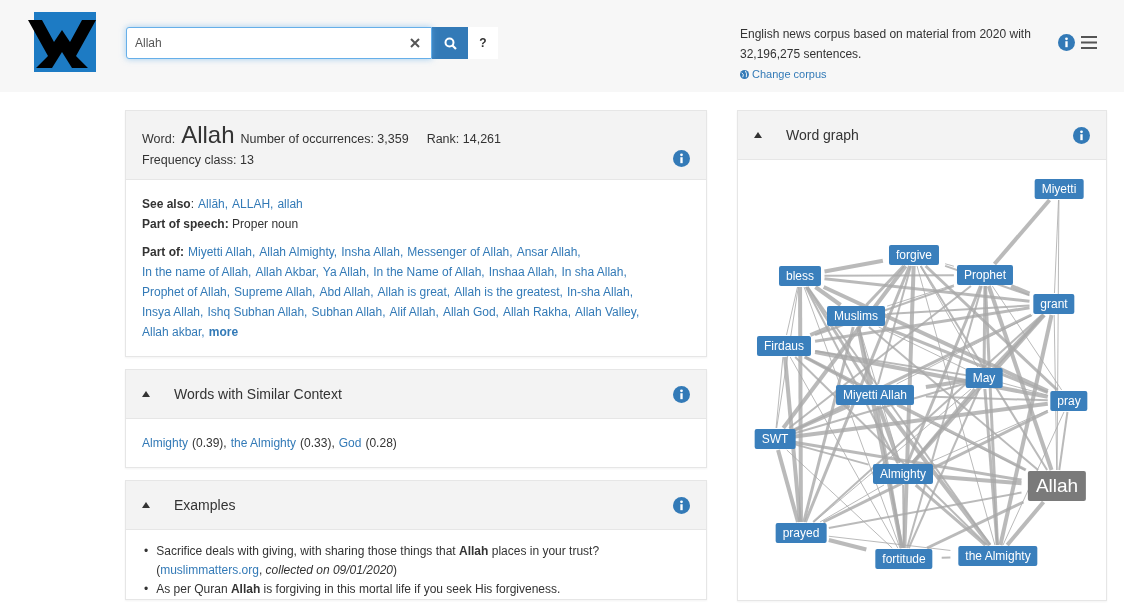 This screenshot has height=612, width=1124. Describe the element at coordinates (998, 556) in the screenshot. I see `graph-node: the Almighty` at that location.